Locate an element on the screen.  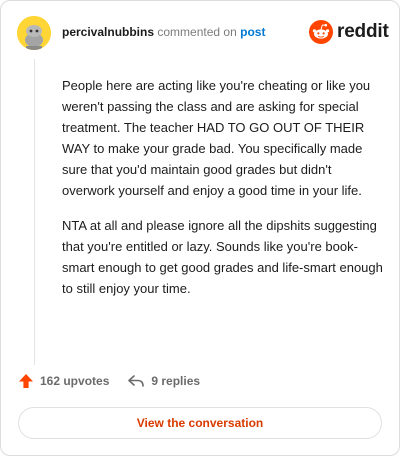
reddit-logo: reddit is located at coordinates (349, 32).